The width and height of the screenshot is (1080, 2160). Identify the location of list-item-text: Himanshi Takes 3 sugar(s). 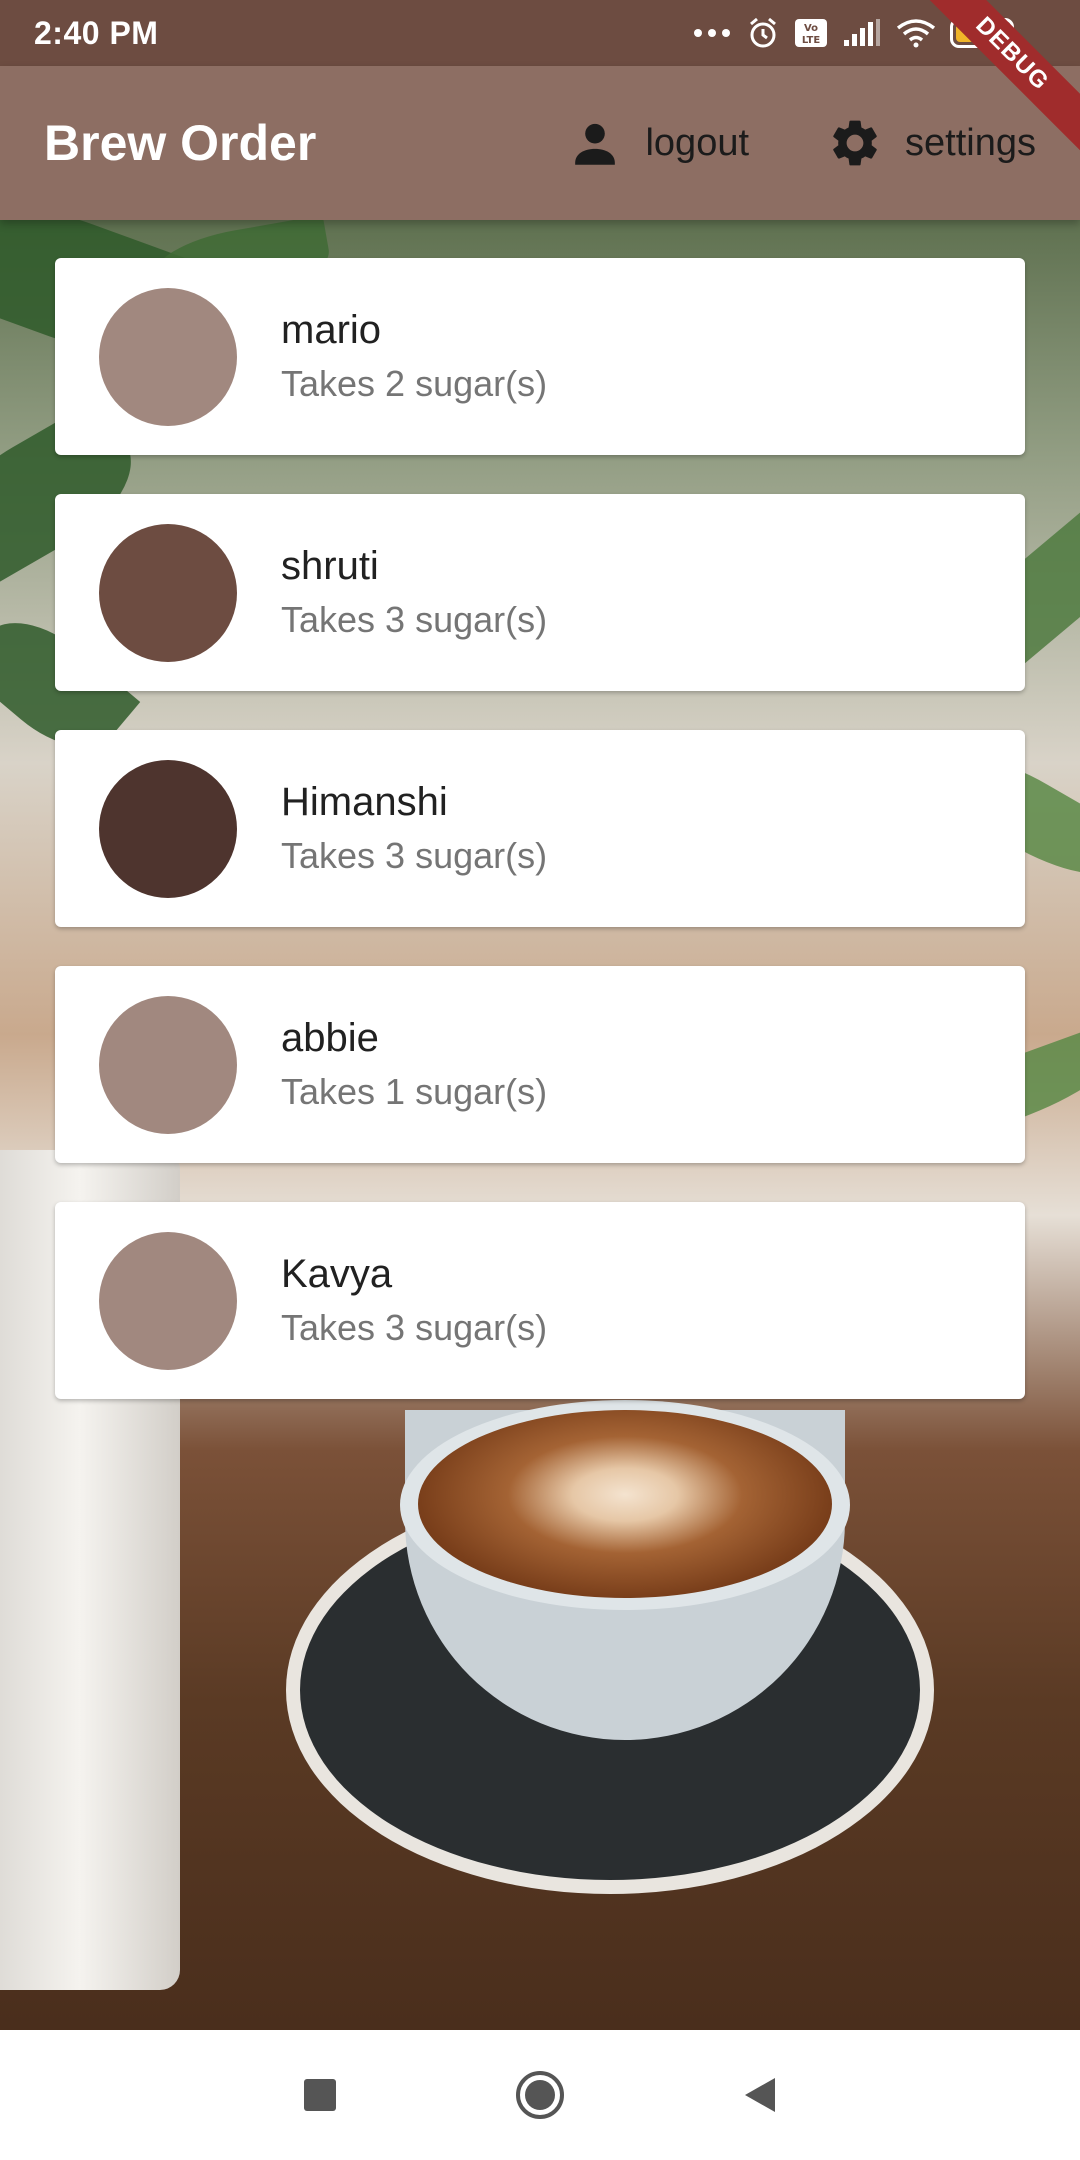
(414, 828).